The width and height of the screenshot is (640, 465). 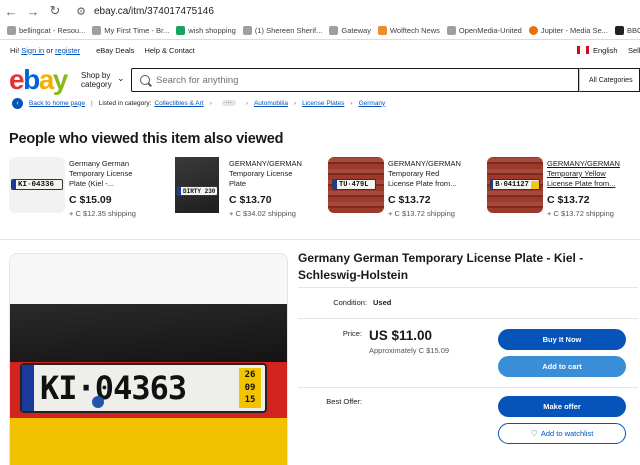 I want to click on bookmark-label: OpenMedia-United, so click(x=490, y=30).